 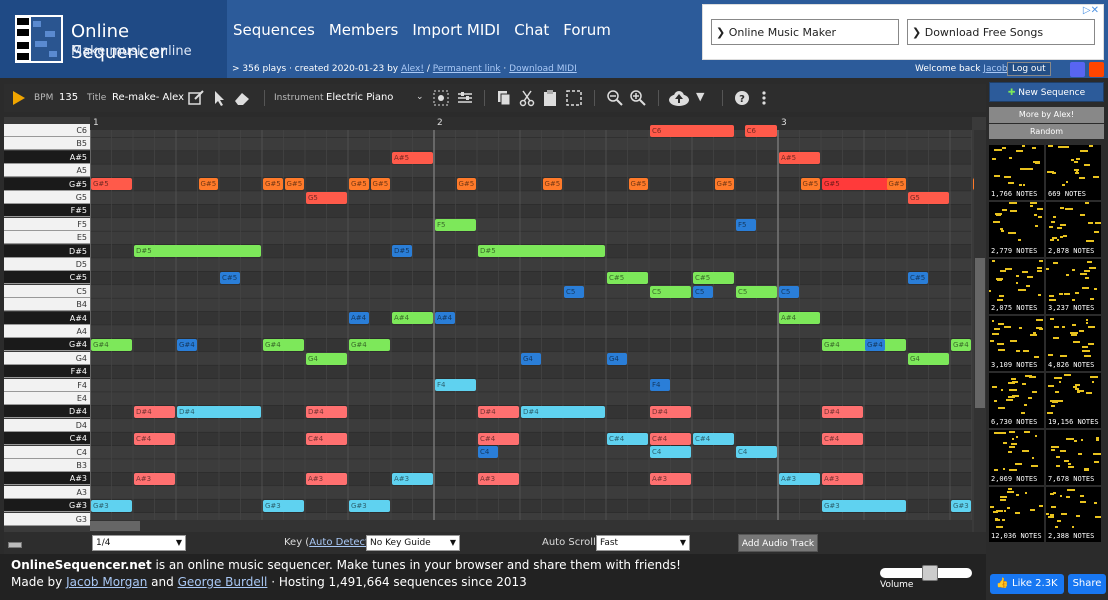 I want to click on sequence-thumbnail: 1,766 NOTES, so click(x=1016, y=172).